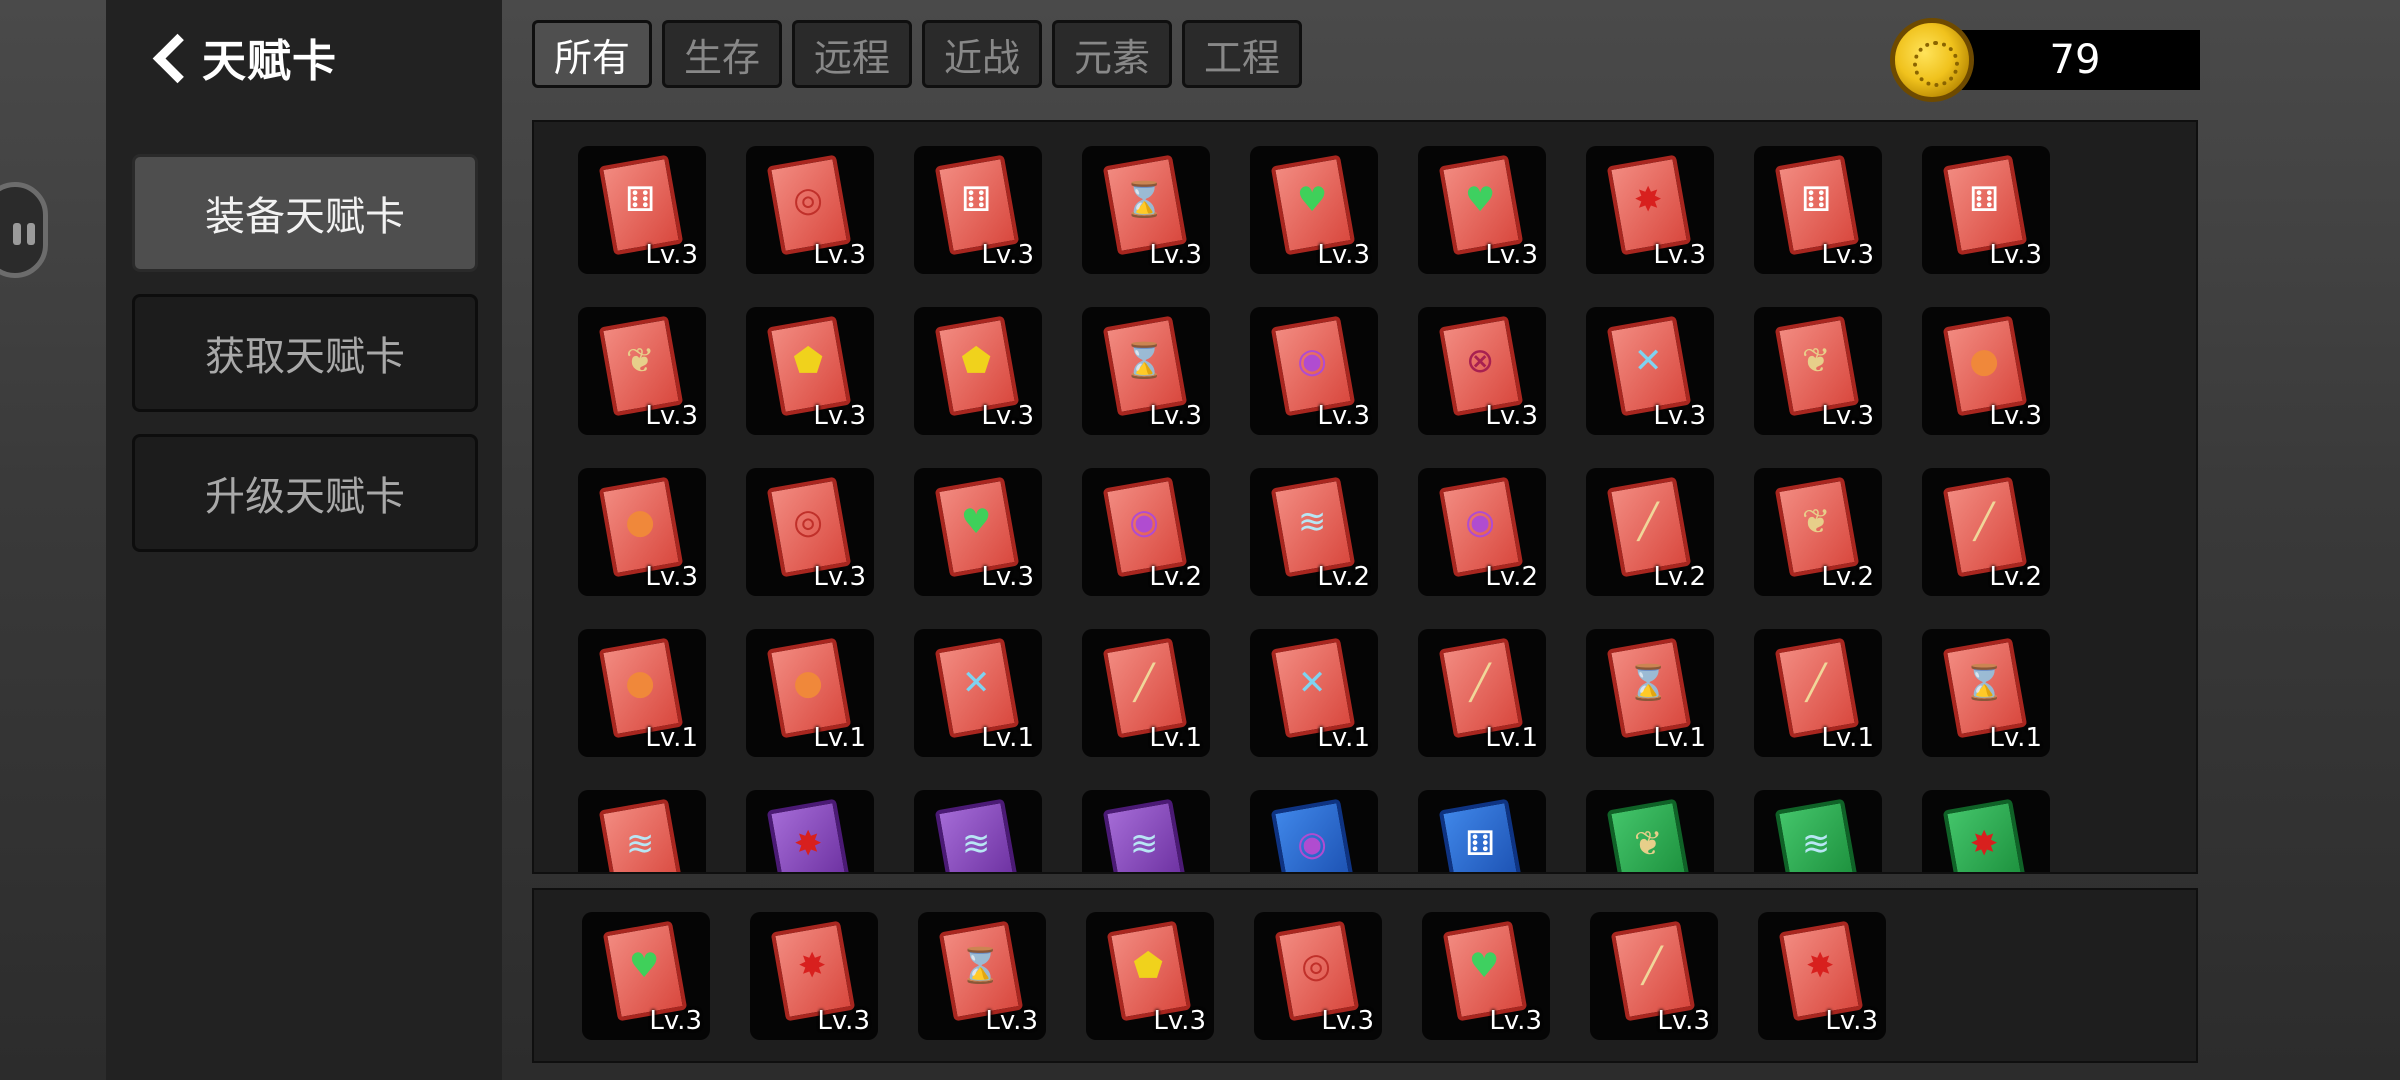 Image resolution: width=2400 pixels, height=1080 pixels. I want to click on tab-all: 所有, so click(592, 54).